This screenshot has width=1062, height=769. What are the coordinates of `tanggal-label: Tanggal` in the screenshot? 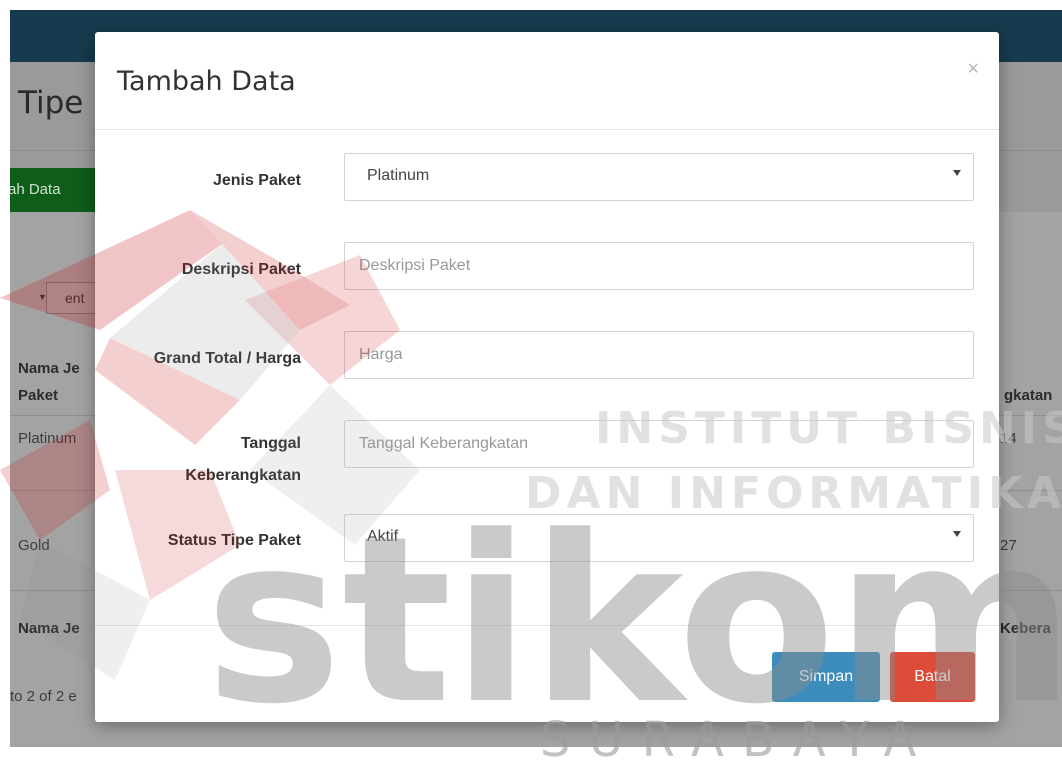 It's located at (270, 443).